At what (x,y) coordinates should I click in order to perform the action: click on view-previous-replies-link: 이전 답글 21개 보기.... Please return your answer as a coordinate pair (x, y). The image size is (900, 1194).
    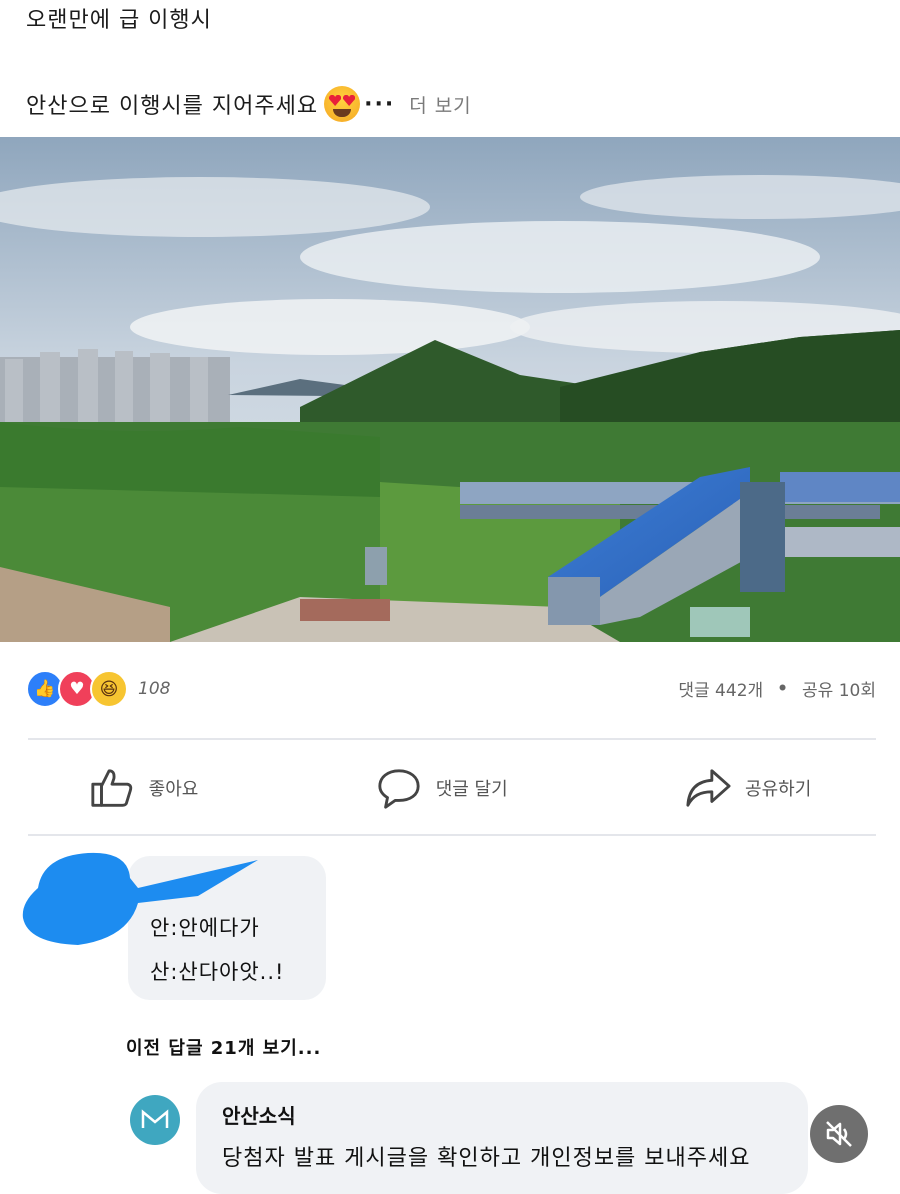
    Looking at the image, I should click on (223, 1047).